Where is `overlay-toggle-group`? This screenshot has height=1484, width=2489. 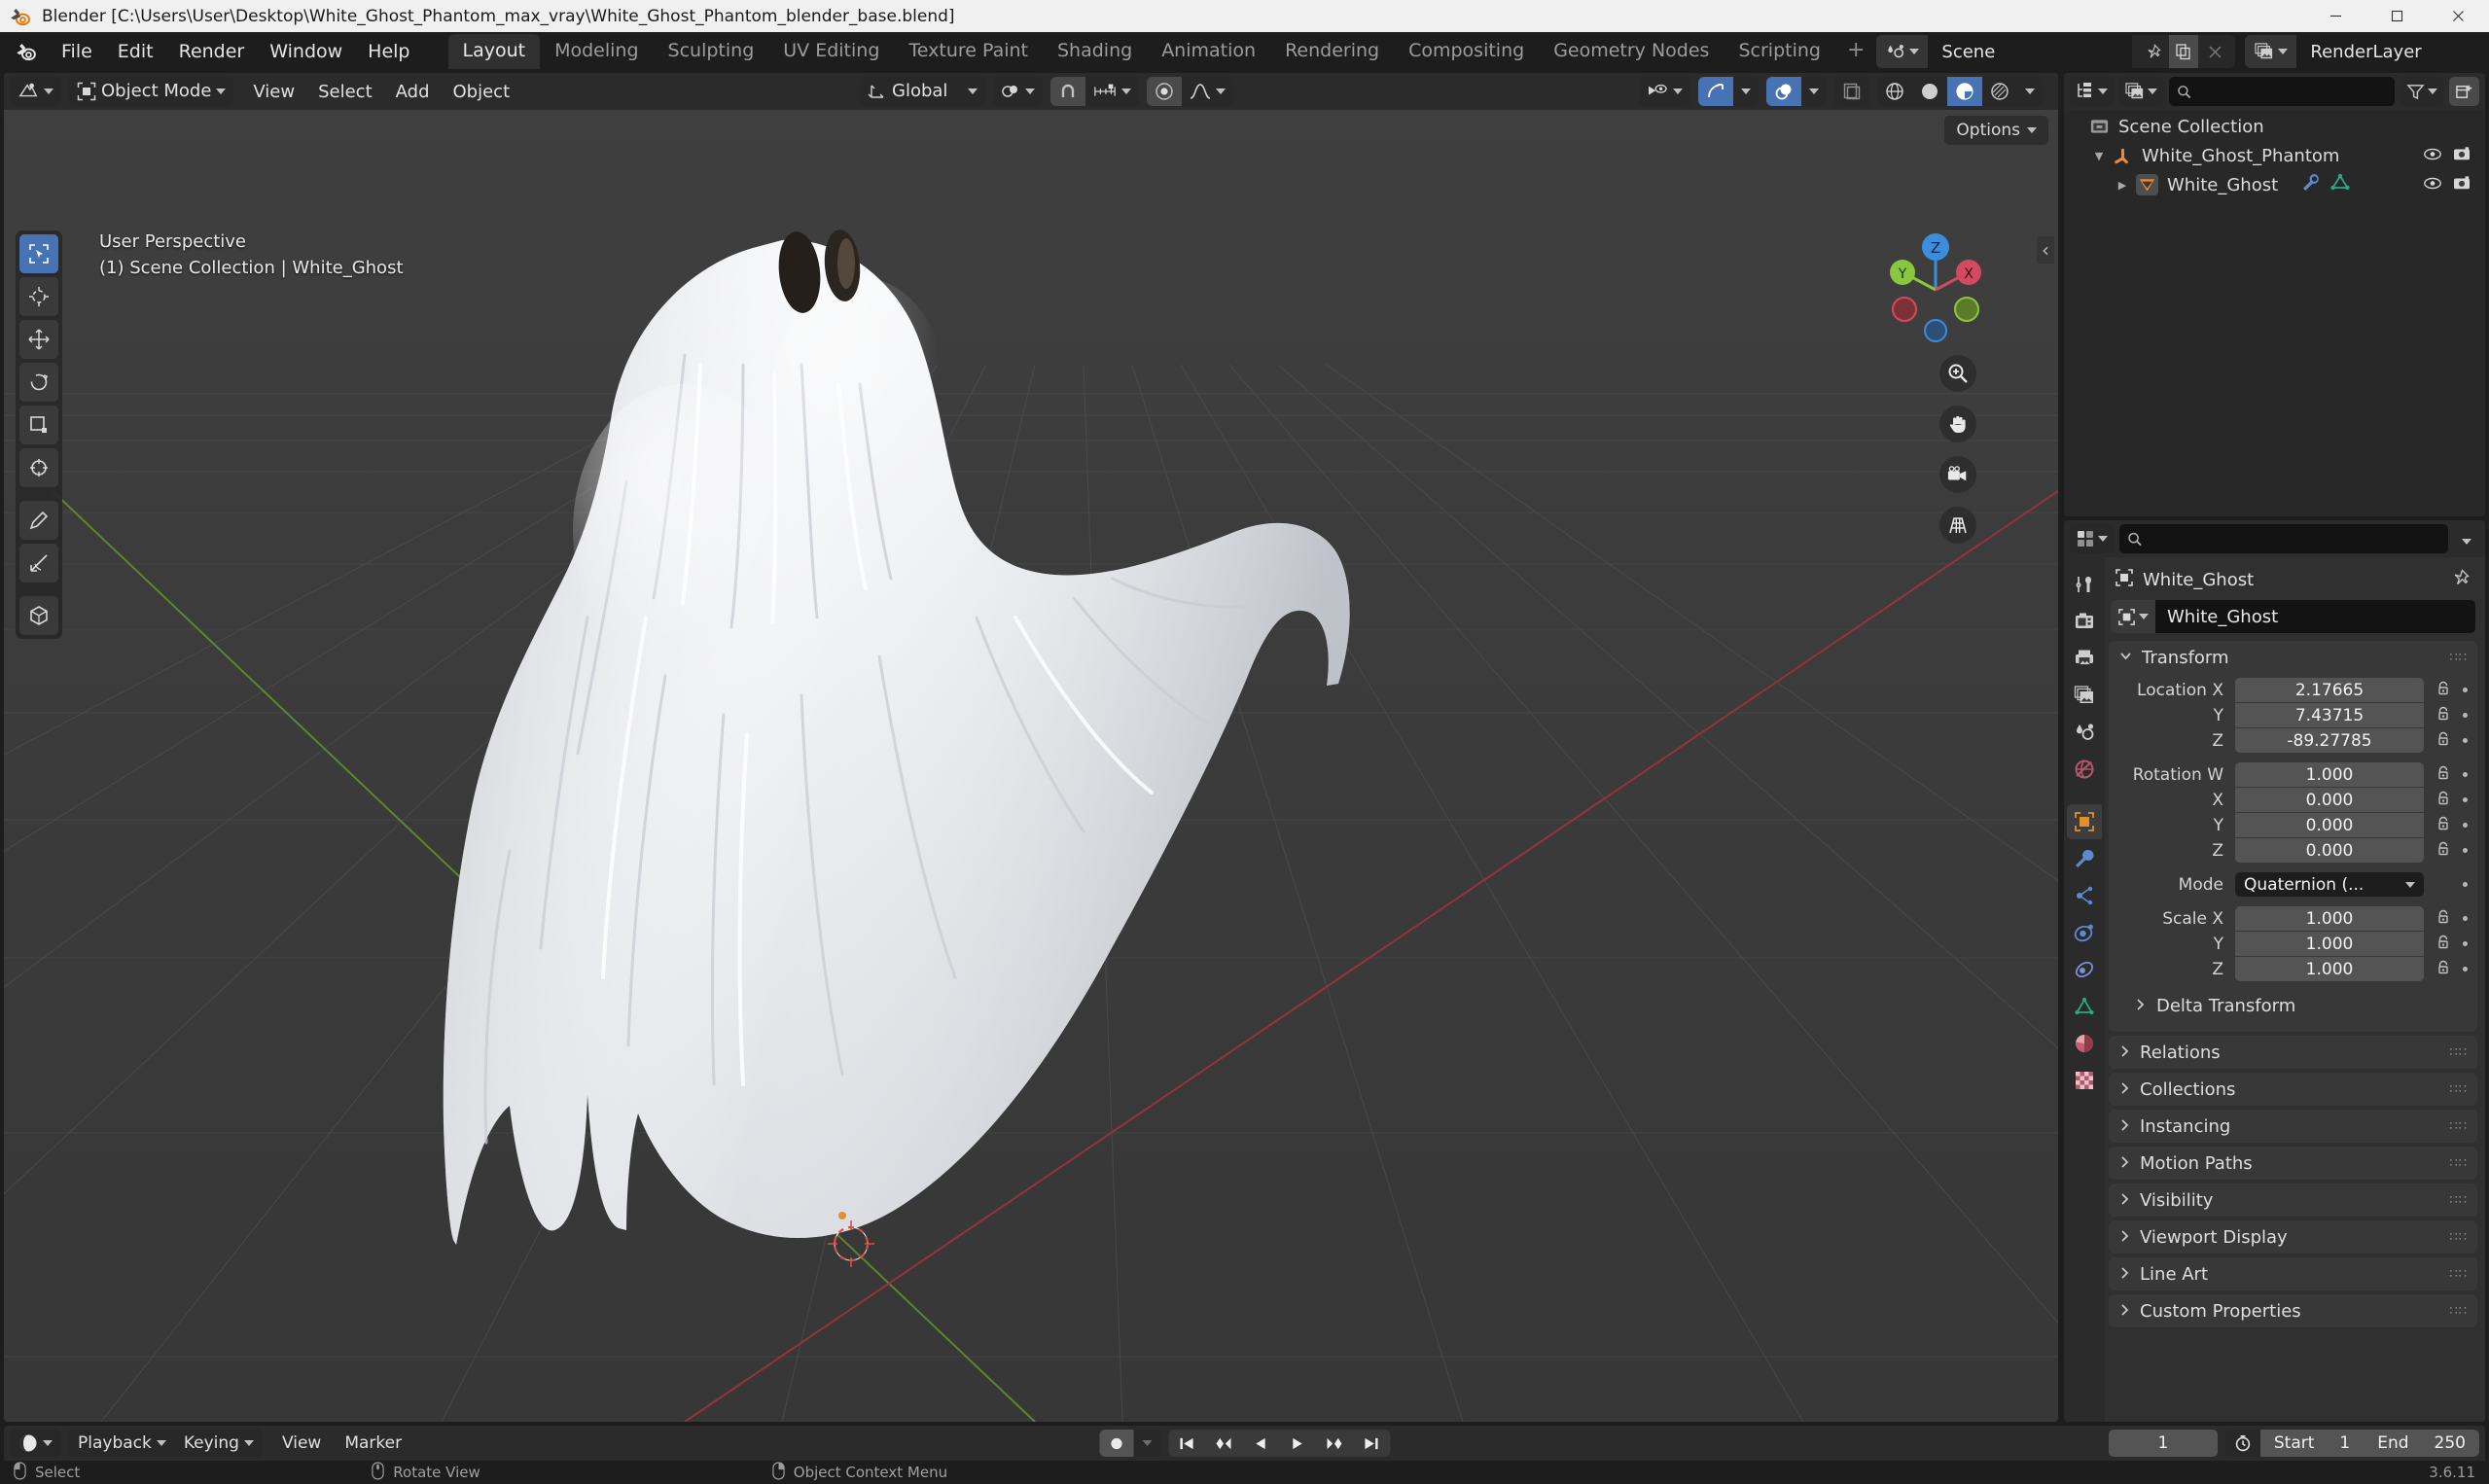
overlay-toggle-group is located at coordinates (1796, 92).